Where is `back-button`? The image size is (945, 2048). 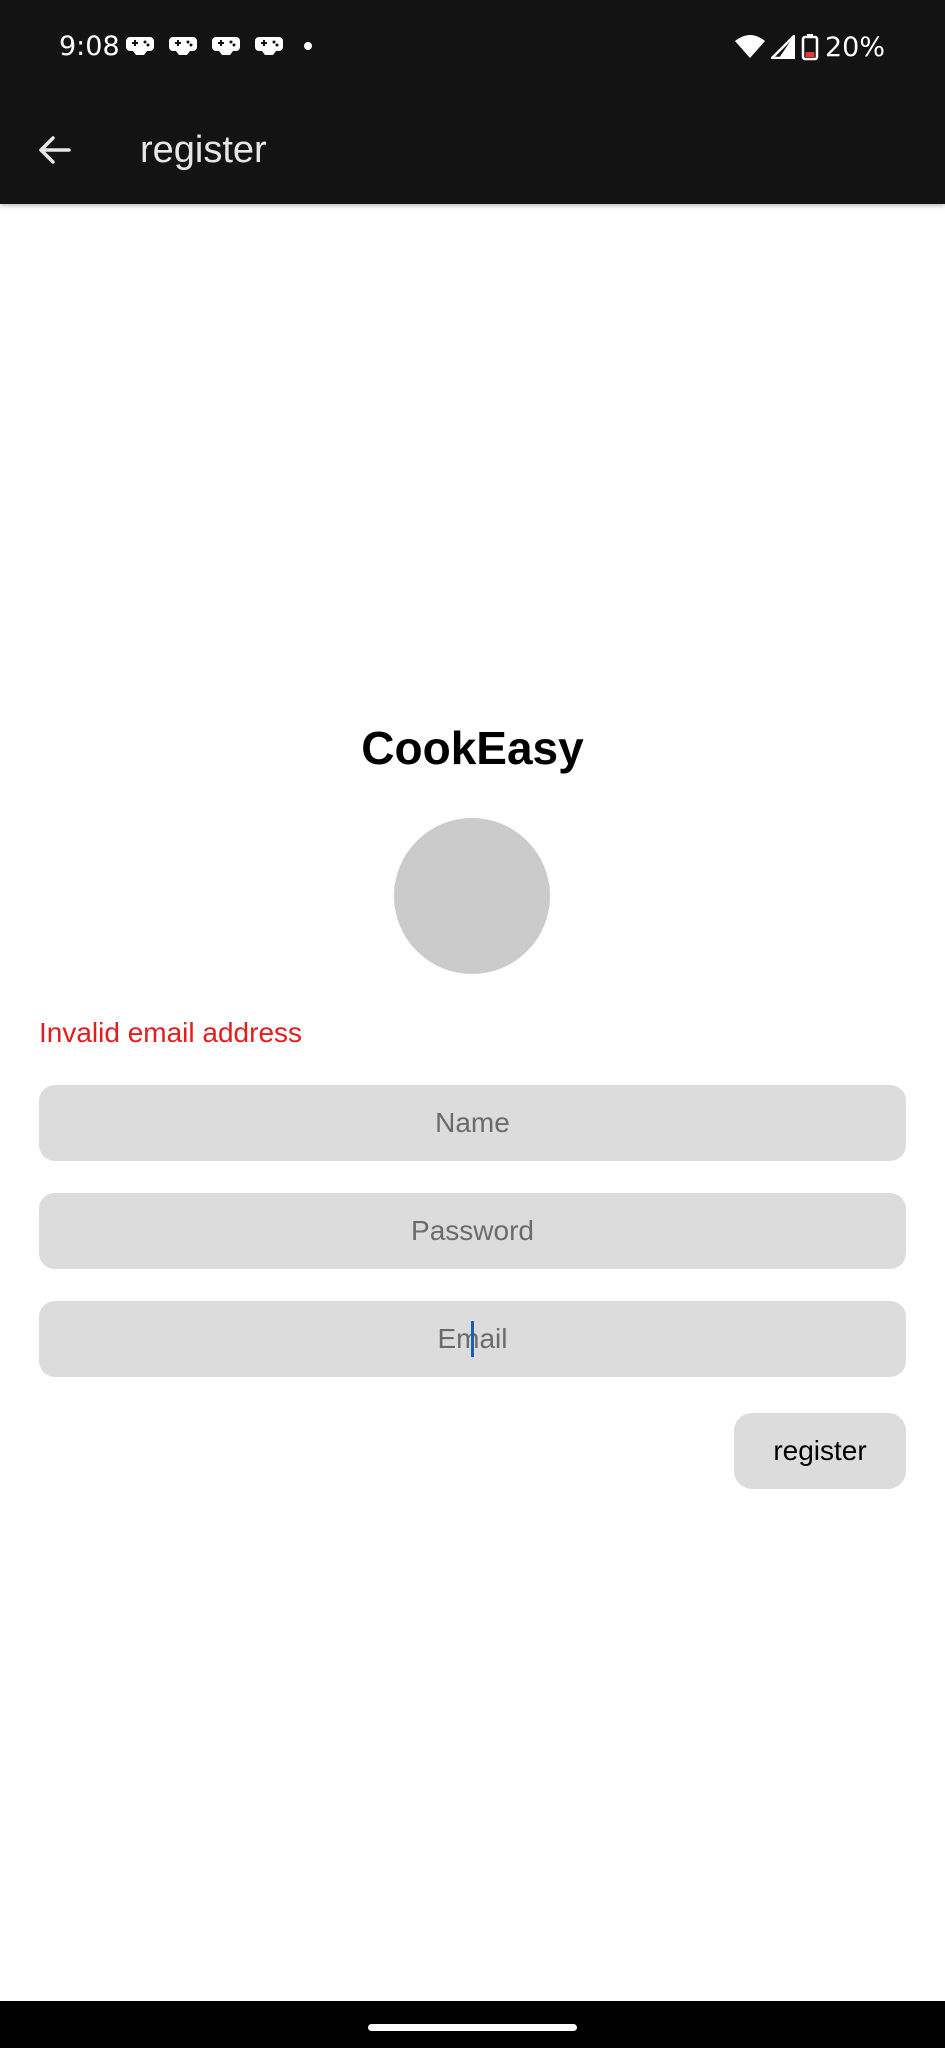
back-button is located at coordinates (54, 150).